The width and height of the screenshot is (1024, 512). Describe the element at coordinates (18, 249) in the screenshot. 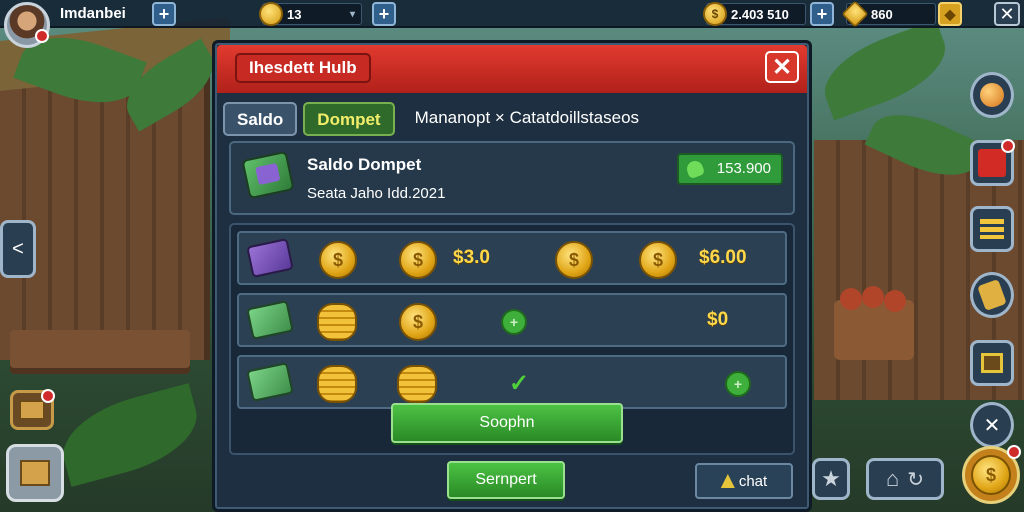

I see `back-arrow-button: <` at that location.